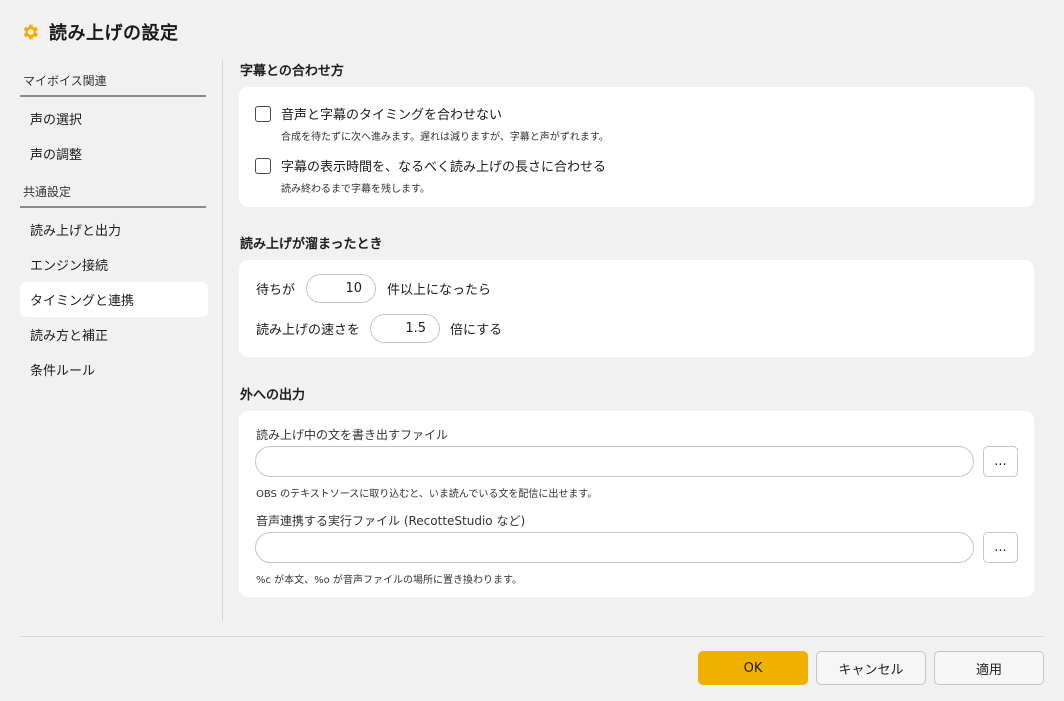  I want to click on window-title-bar: 読み上げの設定, so click(99, 32).